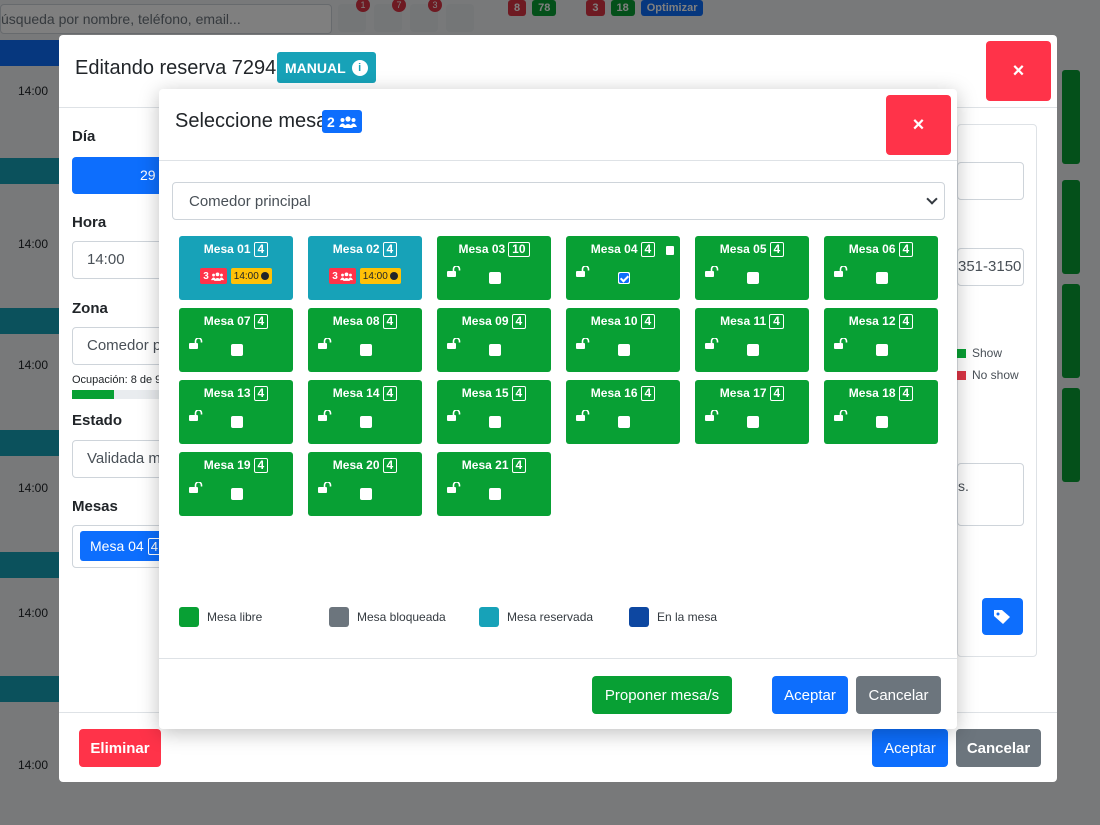  I want to click on table-tile: Mesa 04 4, so click(623, 268).